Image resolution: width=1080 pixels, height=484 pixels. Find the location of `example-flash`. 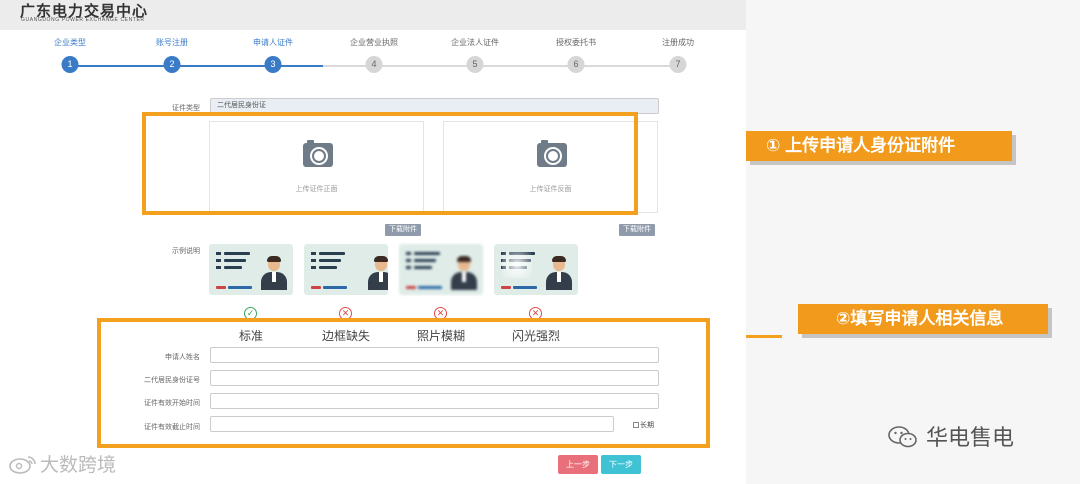

example-flash is located at coordinates (536, 269).